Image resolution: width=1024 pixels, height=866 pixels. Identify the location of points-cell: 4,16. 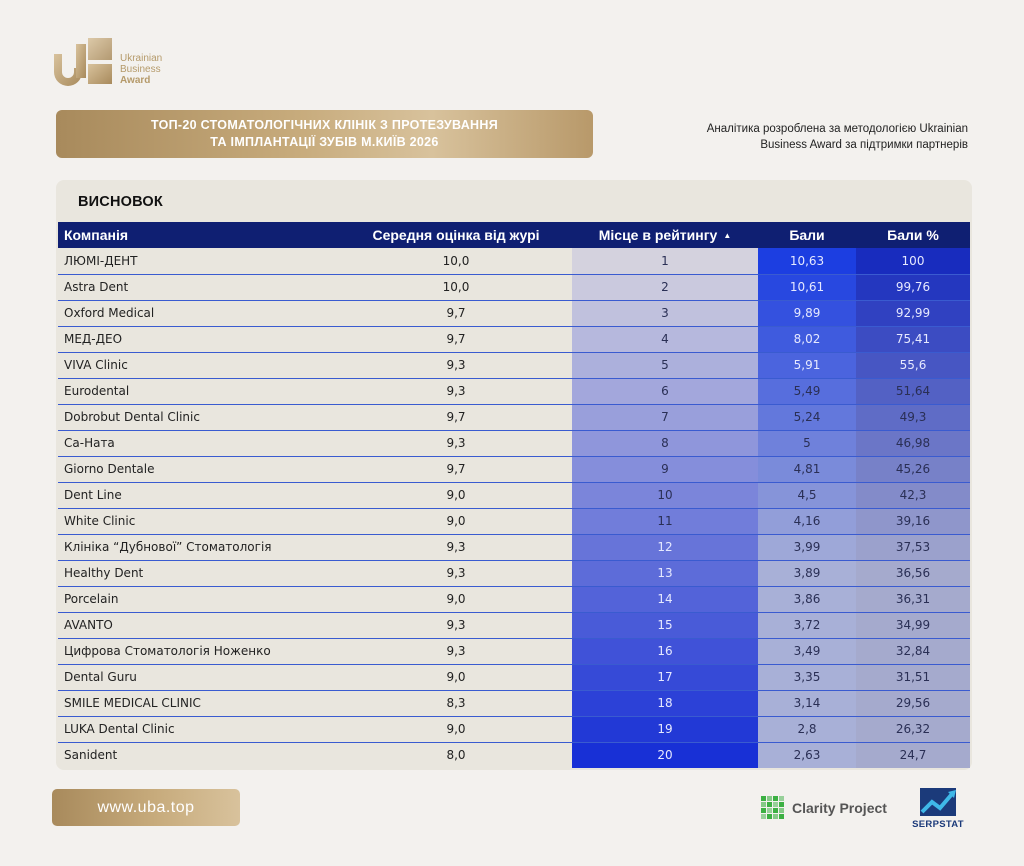
(807, 521).